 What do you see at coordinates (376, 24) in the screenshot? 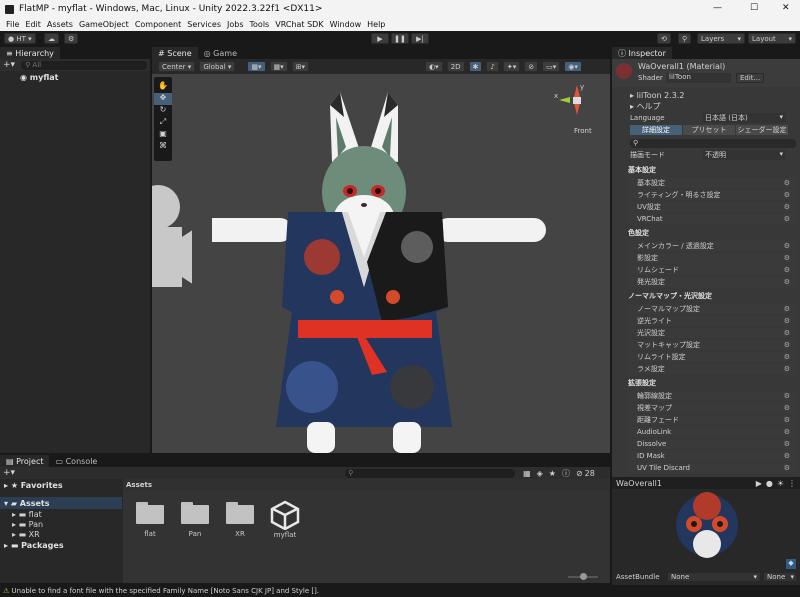
I see `menu-help: Help` at bounding box center [376, 24].